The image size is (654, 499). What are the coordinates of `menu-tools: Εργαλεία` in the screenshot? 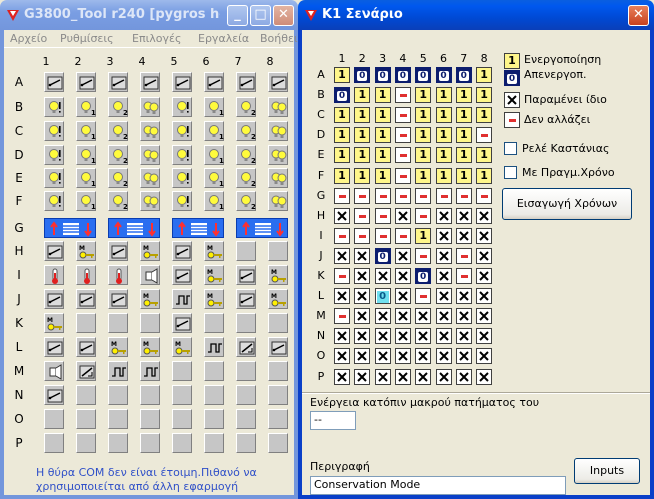 It's located at (223, 38).